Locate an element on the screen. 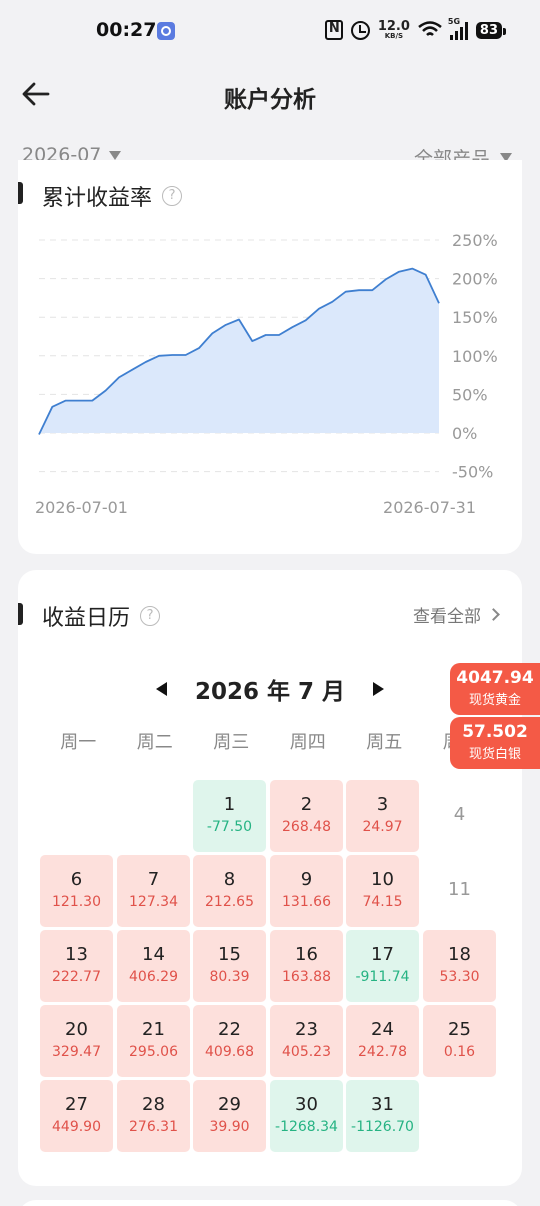  section-marker is located at coordinates (20, 614).